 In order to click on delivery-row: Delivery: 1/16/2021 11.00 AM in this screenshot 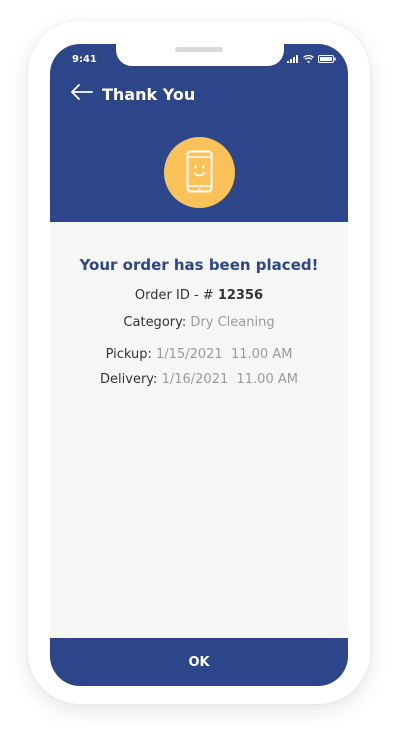, I will do `click(199, 379)`.